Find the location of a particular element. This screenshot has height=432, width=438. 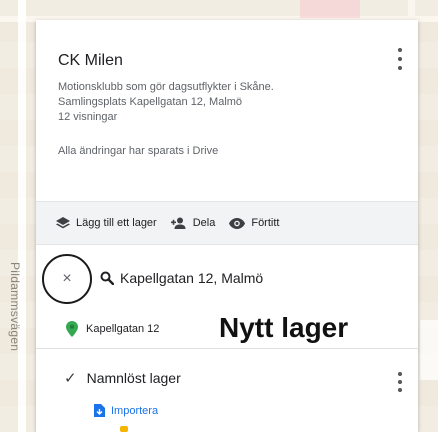

map-pin-icon is located at coordinates (72, 329).